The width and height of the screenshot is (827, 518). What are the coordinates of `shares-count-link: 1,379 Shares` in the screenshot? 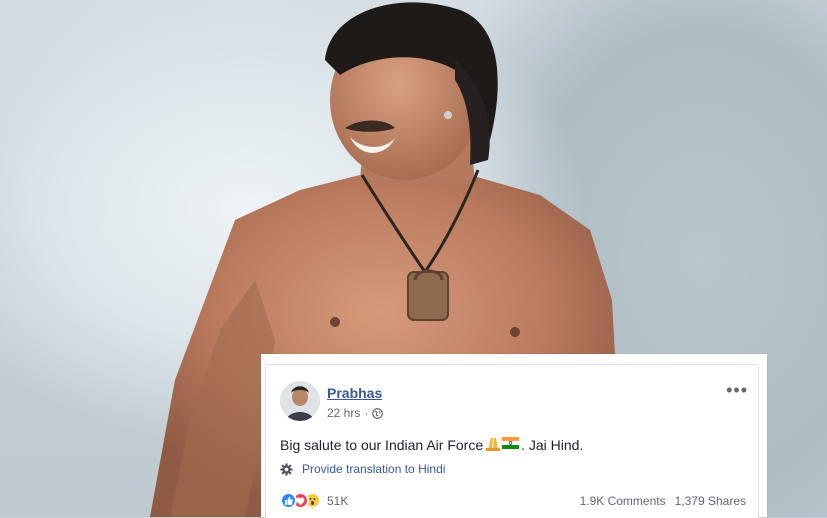 It's located at (710, 501).